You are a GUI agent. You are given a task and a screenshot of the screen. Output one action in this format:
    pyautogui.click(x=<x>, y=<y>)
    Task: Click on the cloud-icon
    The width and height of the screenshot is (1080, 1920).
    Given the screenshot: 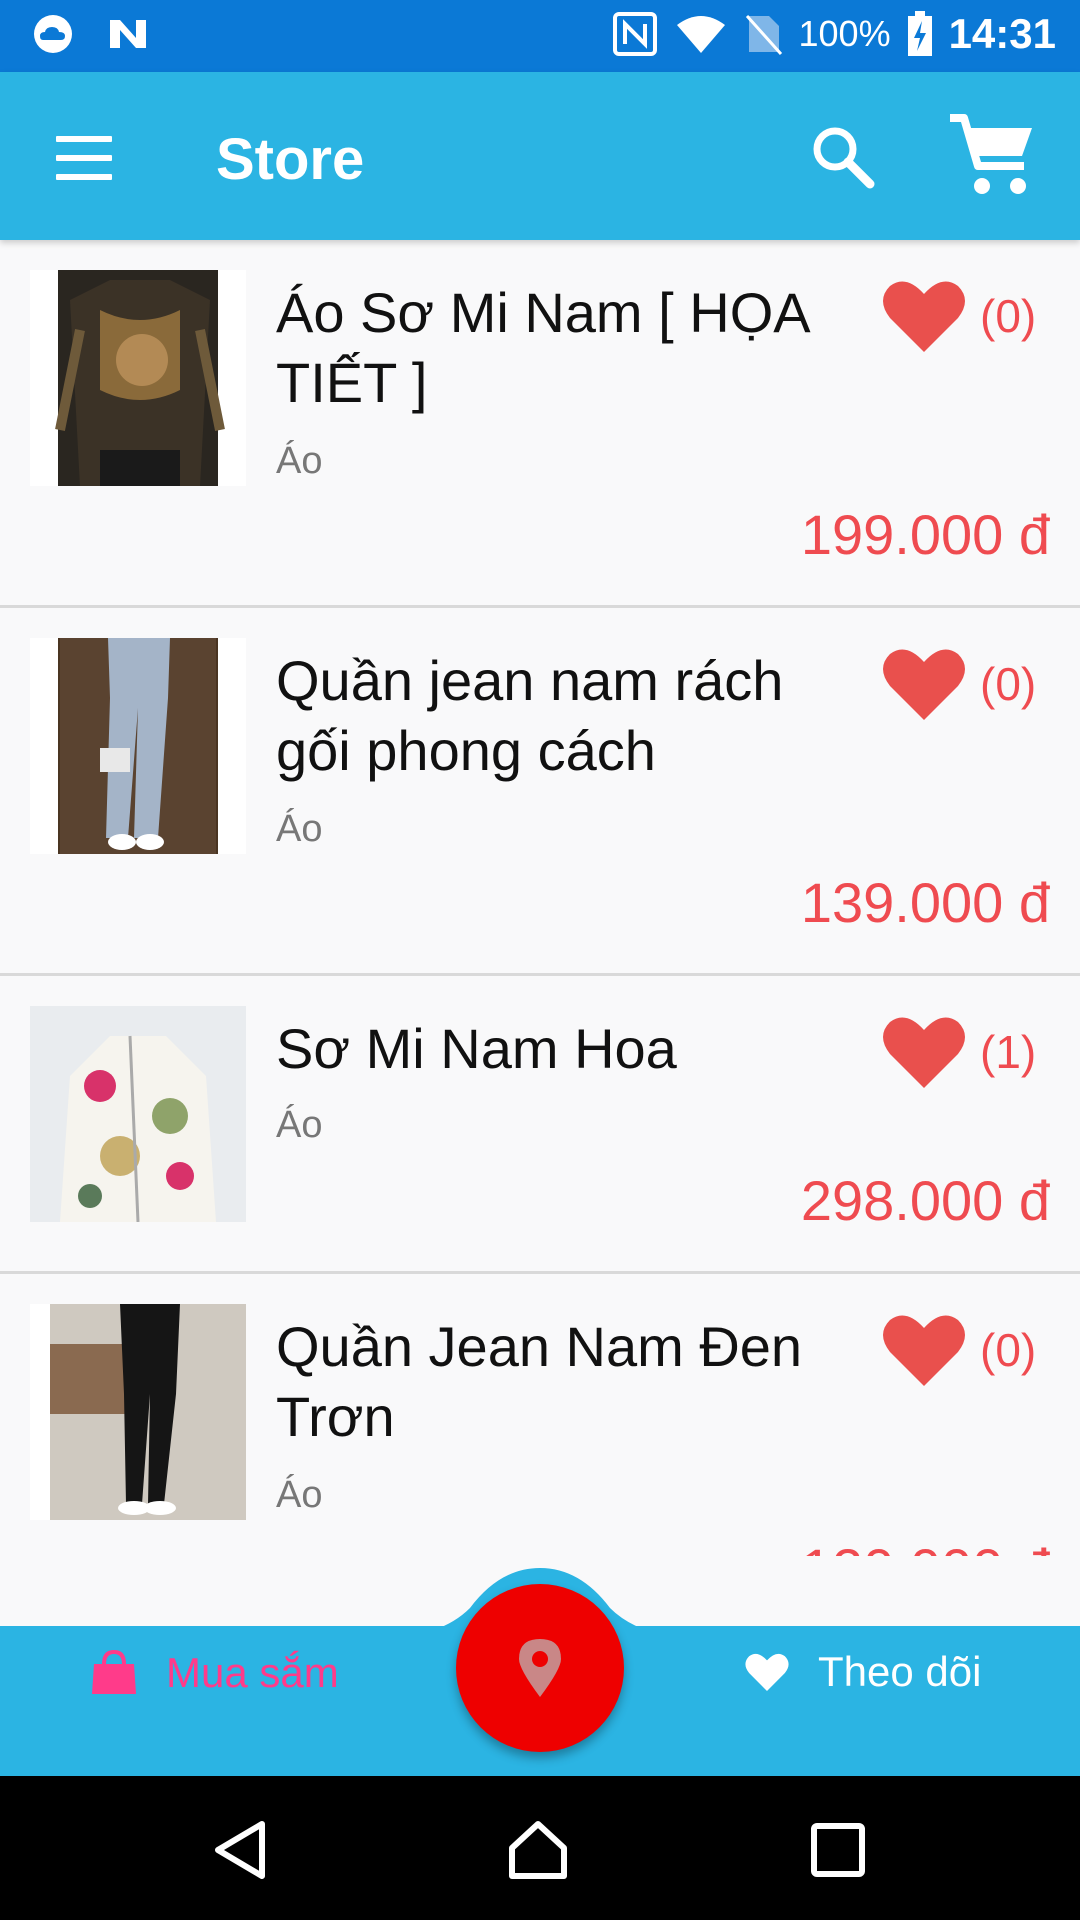 What is the action you would take?
    pyautogui.click(x=53, y=34)
    